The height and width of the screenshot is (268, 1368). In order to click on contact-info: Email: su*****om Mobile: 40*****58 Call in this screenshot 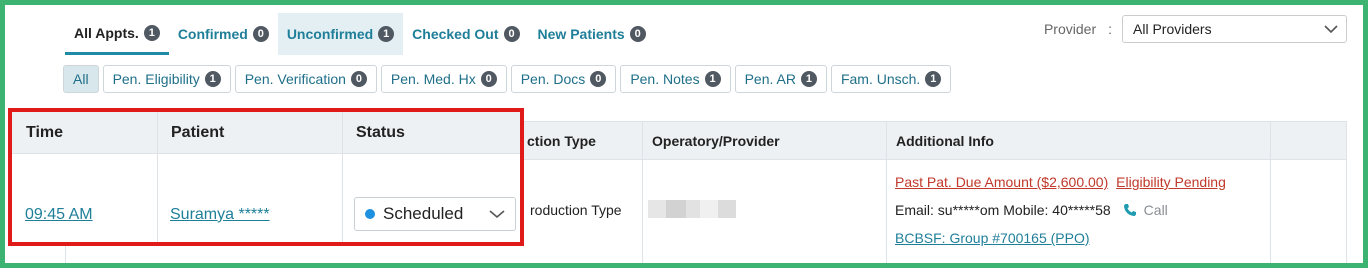, I will do `click(1031, 210)`.